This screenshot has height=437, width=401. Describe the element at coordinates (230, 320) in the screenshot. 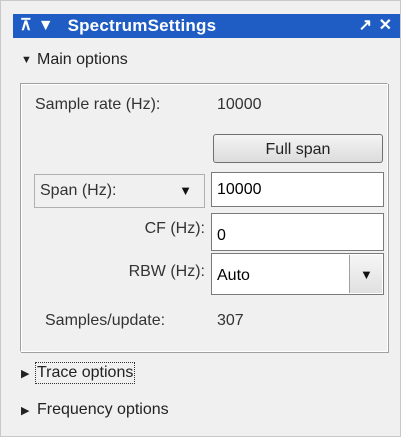

I see `samples-update-value: 307` at that location.